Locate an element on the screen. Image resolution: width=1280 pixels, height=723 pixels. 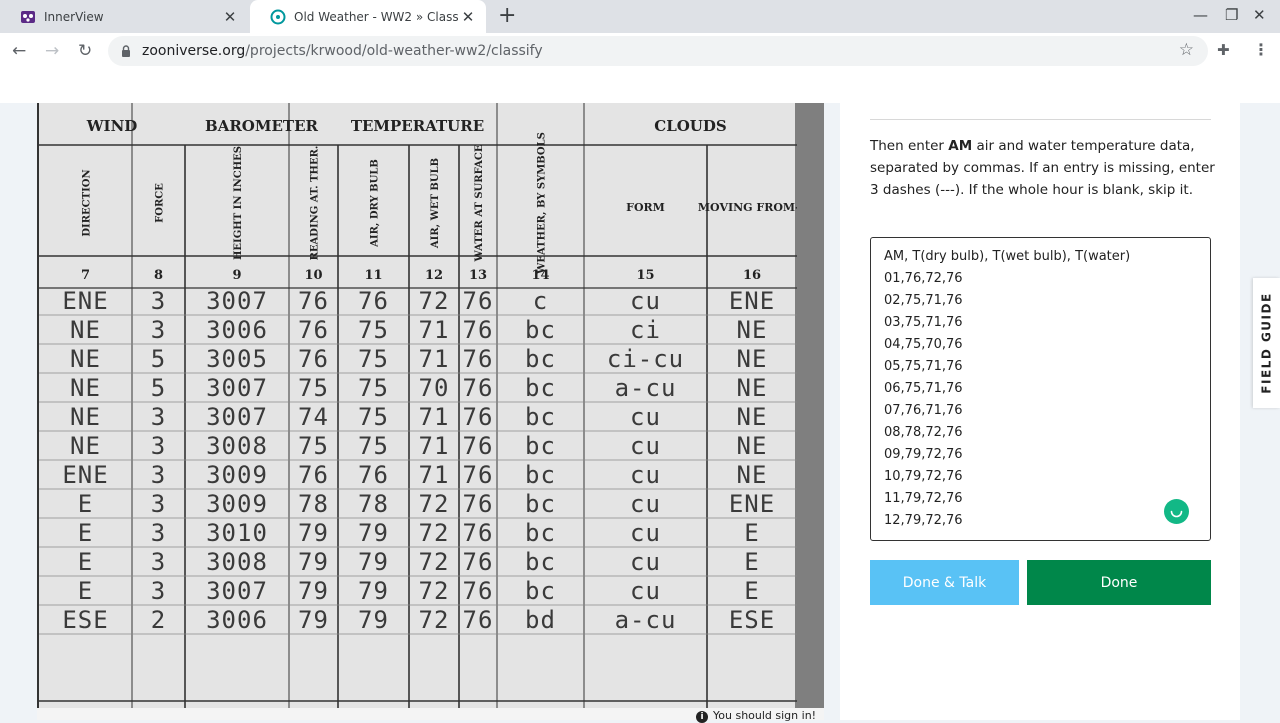
log-cell: 72 is located at coordinates (434, 591).